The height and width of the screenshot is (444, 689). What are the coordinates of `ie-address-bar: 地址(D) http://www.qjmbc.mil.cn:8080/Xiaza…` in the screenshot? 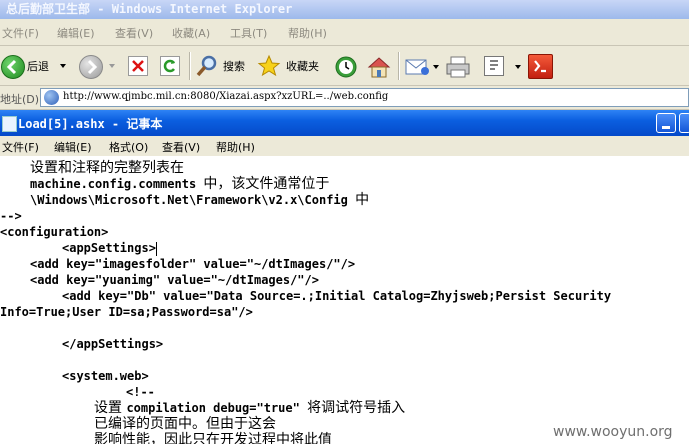 It's located at (344, 98).